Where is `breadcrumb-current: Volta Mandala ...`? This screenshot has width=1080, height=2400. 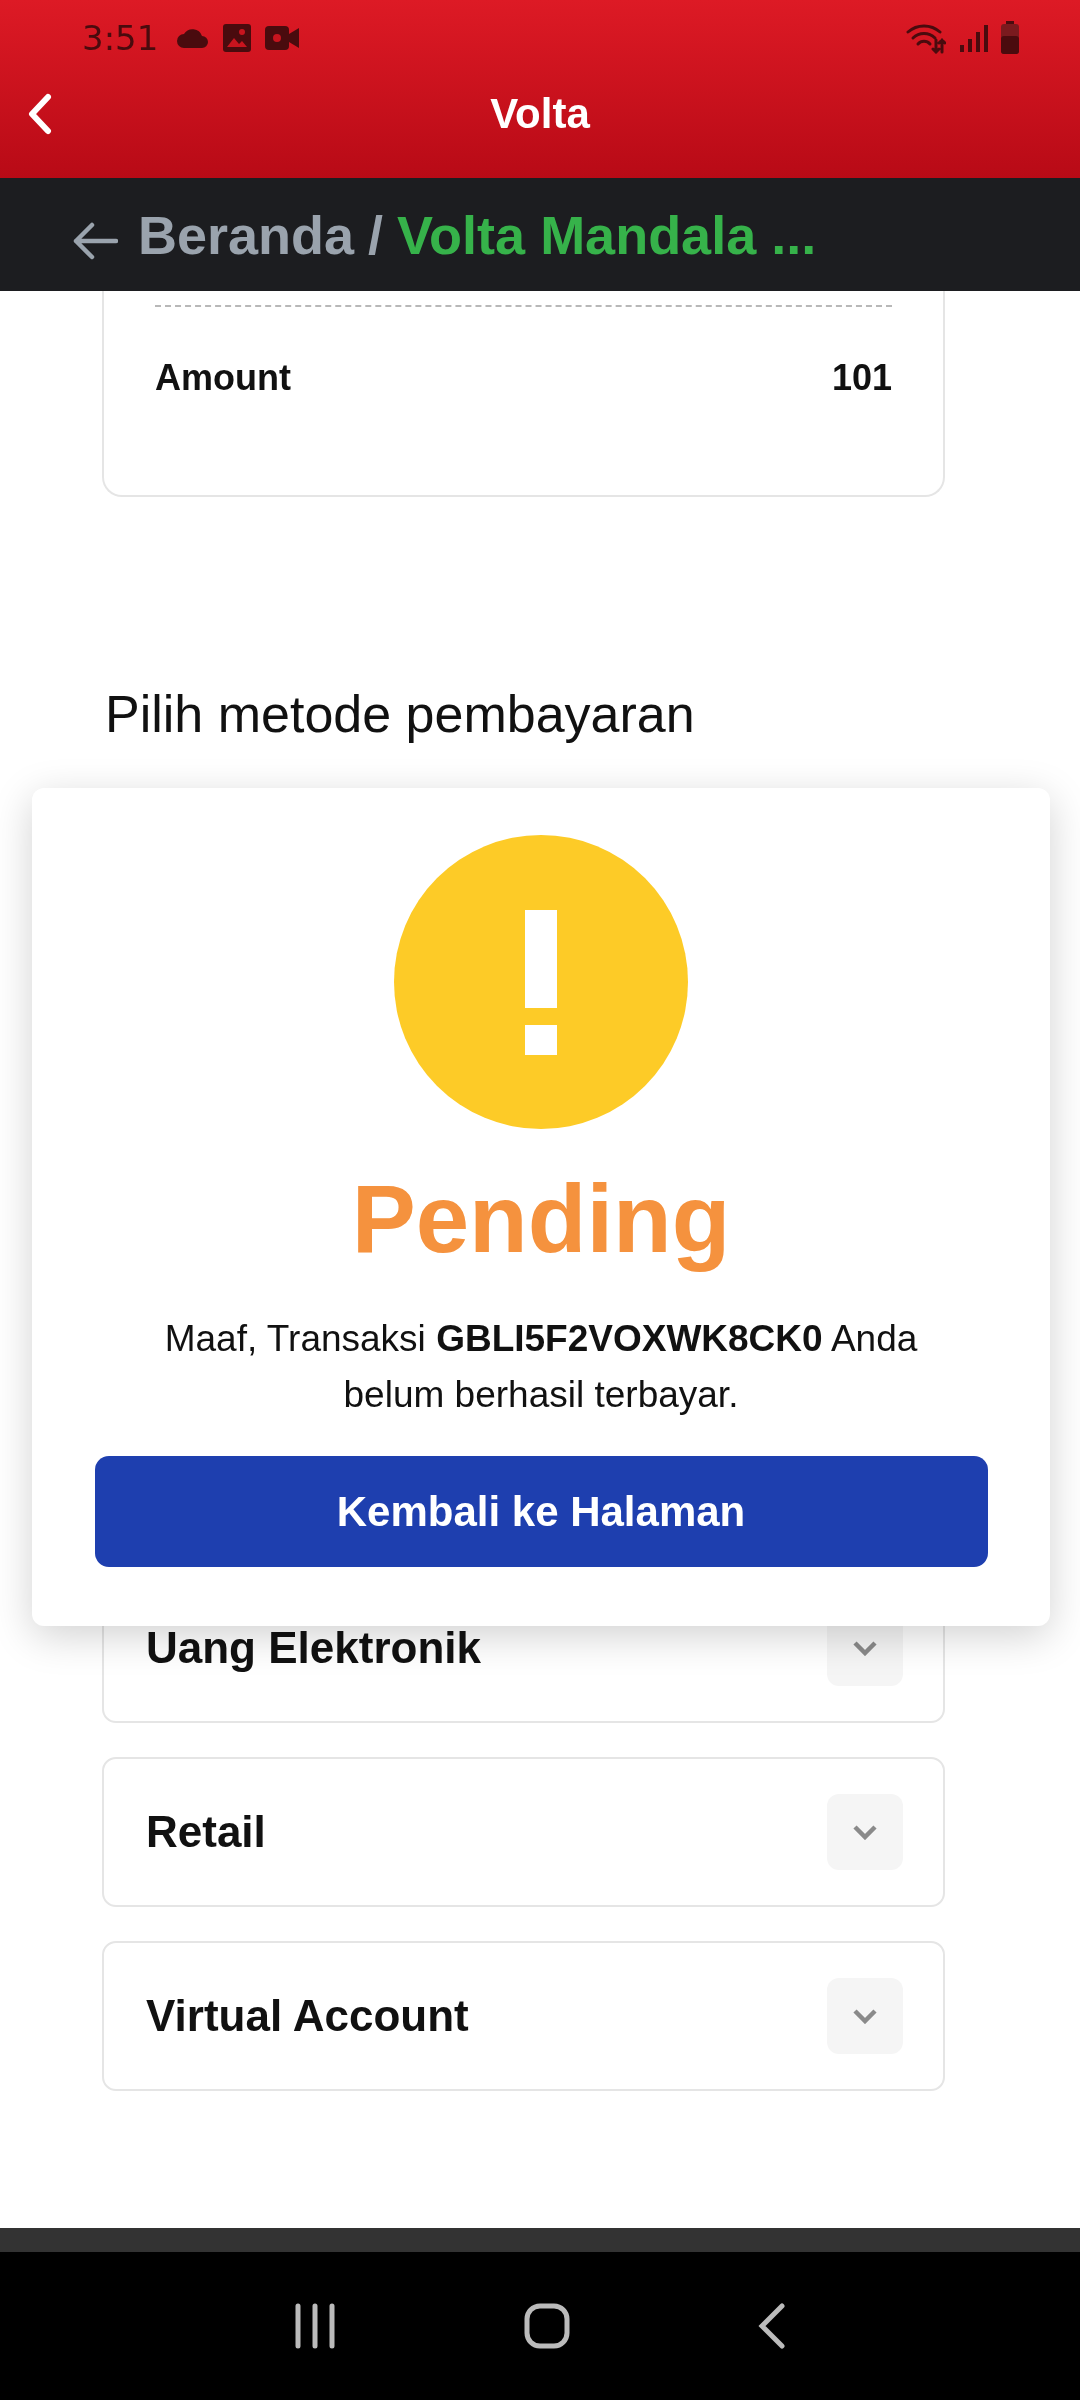
breadcrumb-current: Volta Mandala ... is located at coordinates (607, 234).